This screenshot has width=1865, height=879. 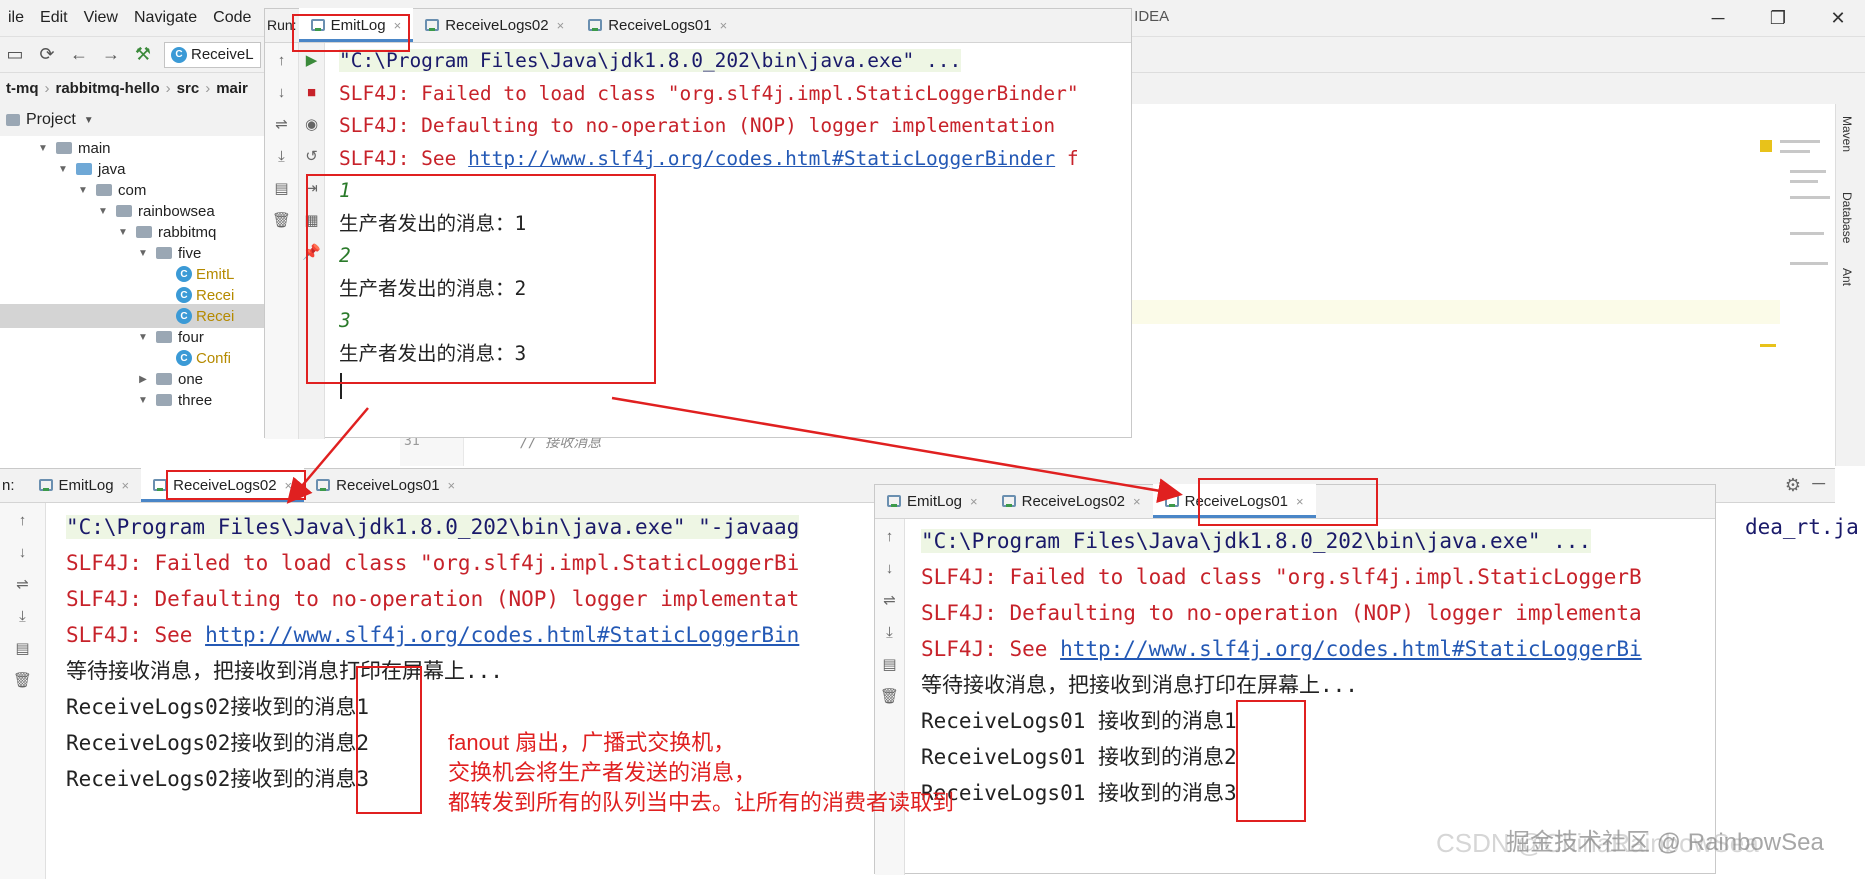 What do you see at coordinates (1665, 842) in the screenshot?
I see `watermark: 掘金技术社区 @ RainbowSea` at bounding box center [1665, 842].